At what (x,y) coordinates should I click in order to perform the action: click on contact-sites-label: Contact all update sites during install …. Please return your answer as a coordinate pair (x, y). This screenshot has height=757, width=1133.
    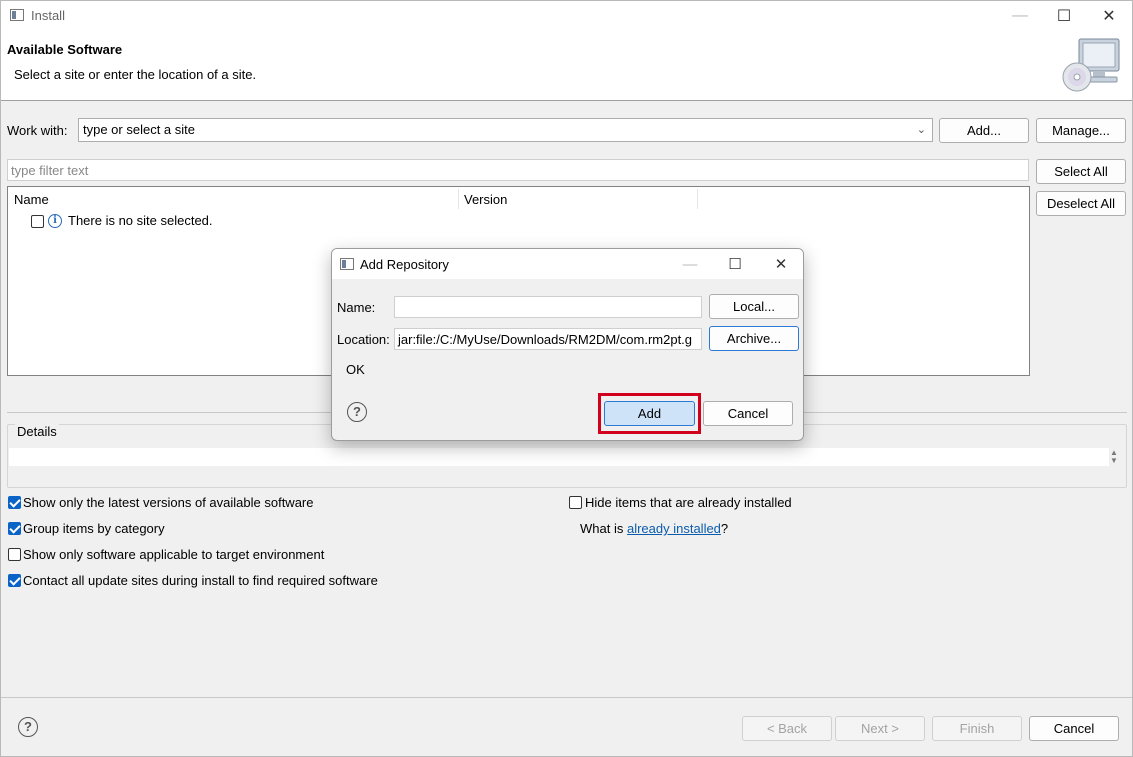
    Looking at the image, I should click on (200, 580).